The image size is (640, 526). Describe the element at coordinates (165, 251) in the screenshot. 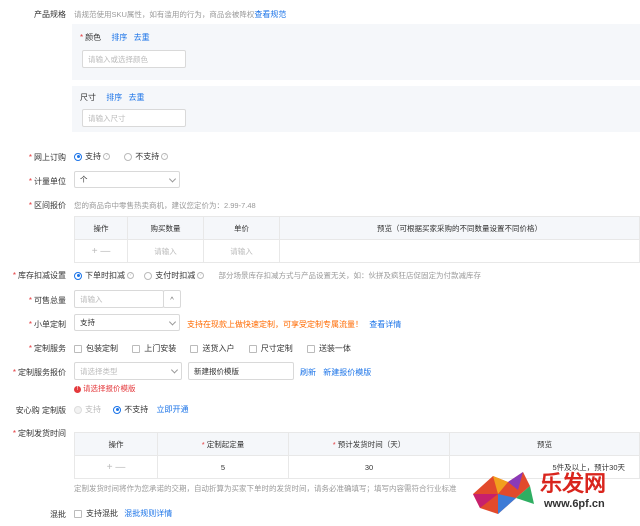

I see `qty-input: 请输入` at that location.